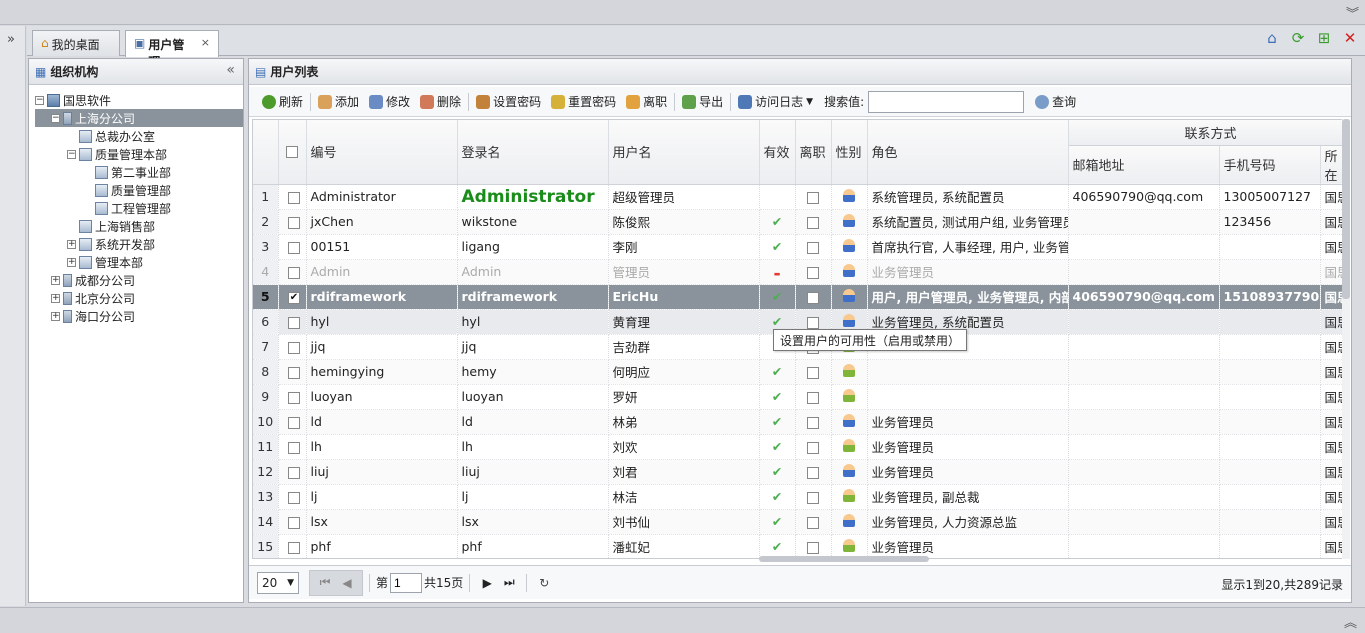 Image resolution: width=1365 pixels, height=633 pixels. I want to click on disabled-icon: ▬, so click(777, 274).